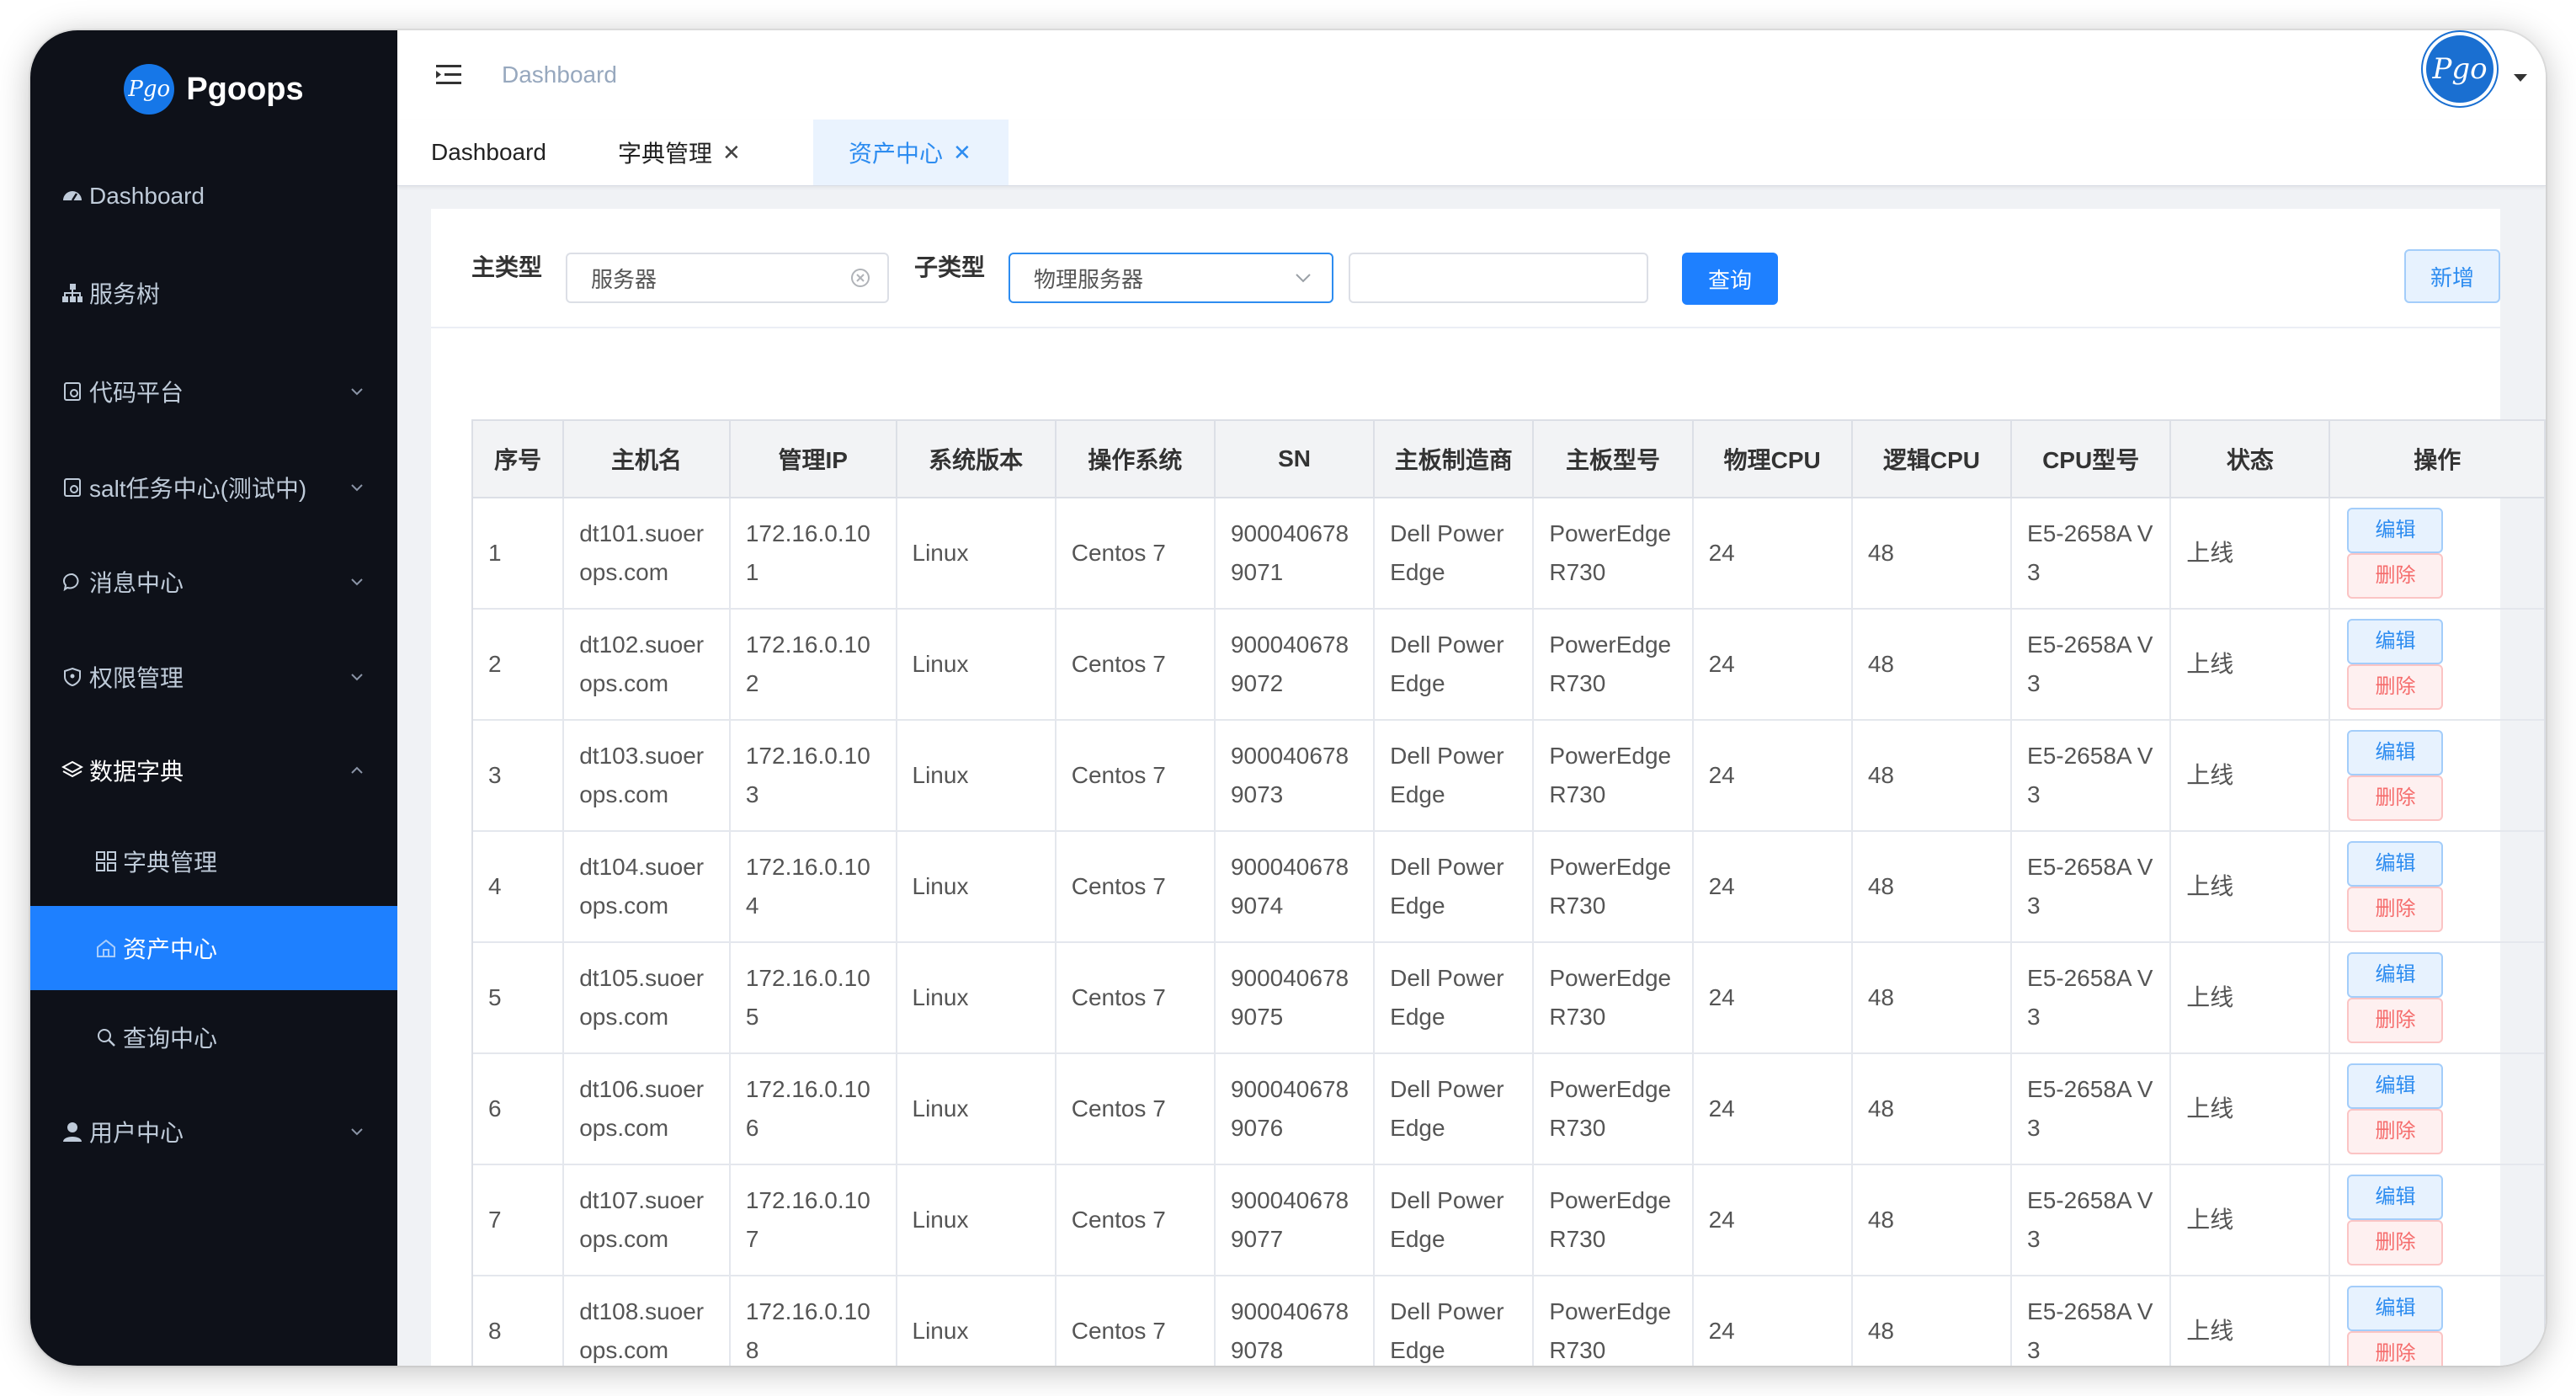 The height and width of the screenshot is (1396, 2576). Describe the element at coordinates (1135, 1220) in the screenshot. I see `table-cell: Centos 7` at that location.